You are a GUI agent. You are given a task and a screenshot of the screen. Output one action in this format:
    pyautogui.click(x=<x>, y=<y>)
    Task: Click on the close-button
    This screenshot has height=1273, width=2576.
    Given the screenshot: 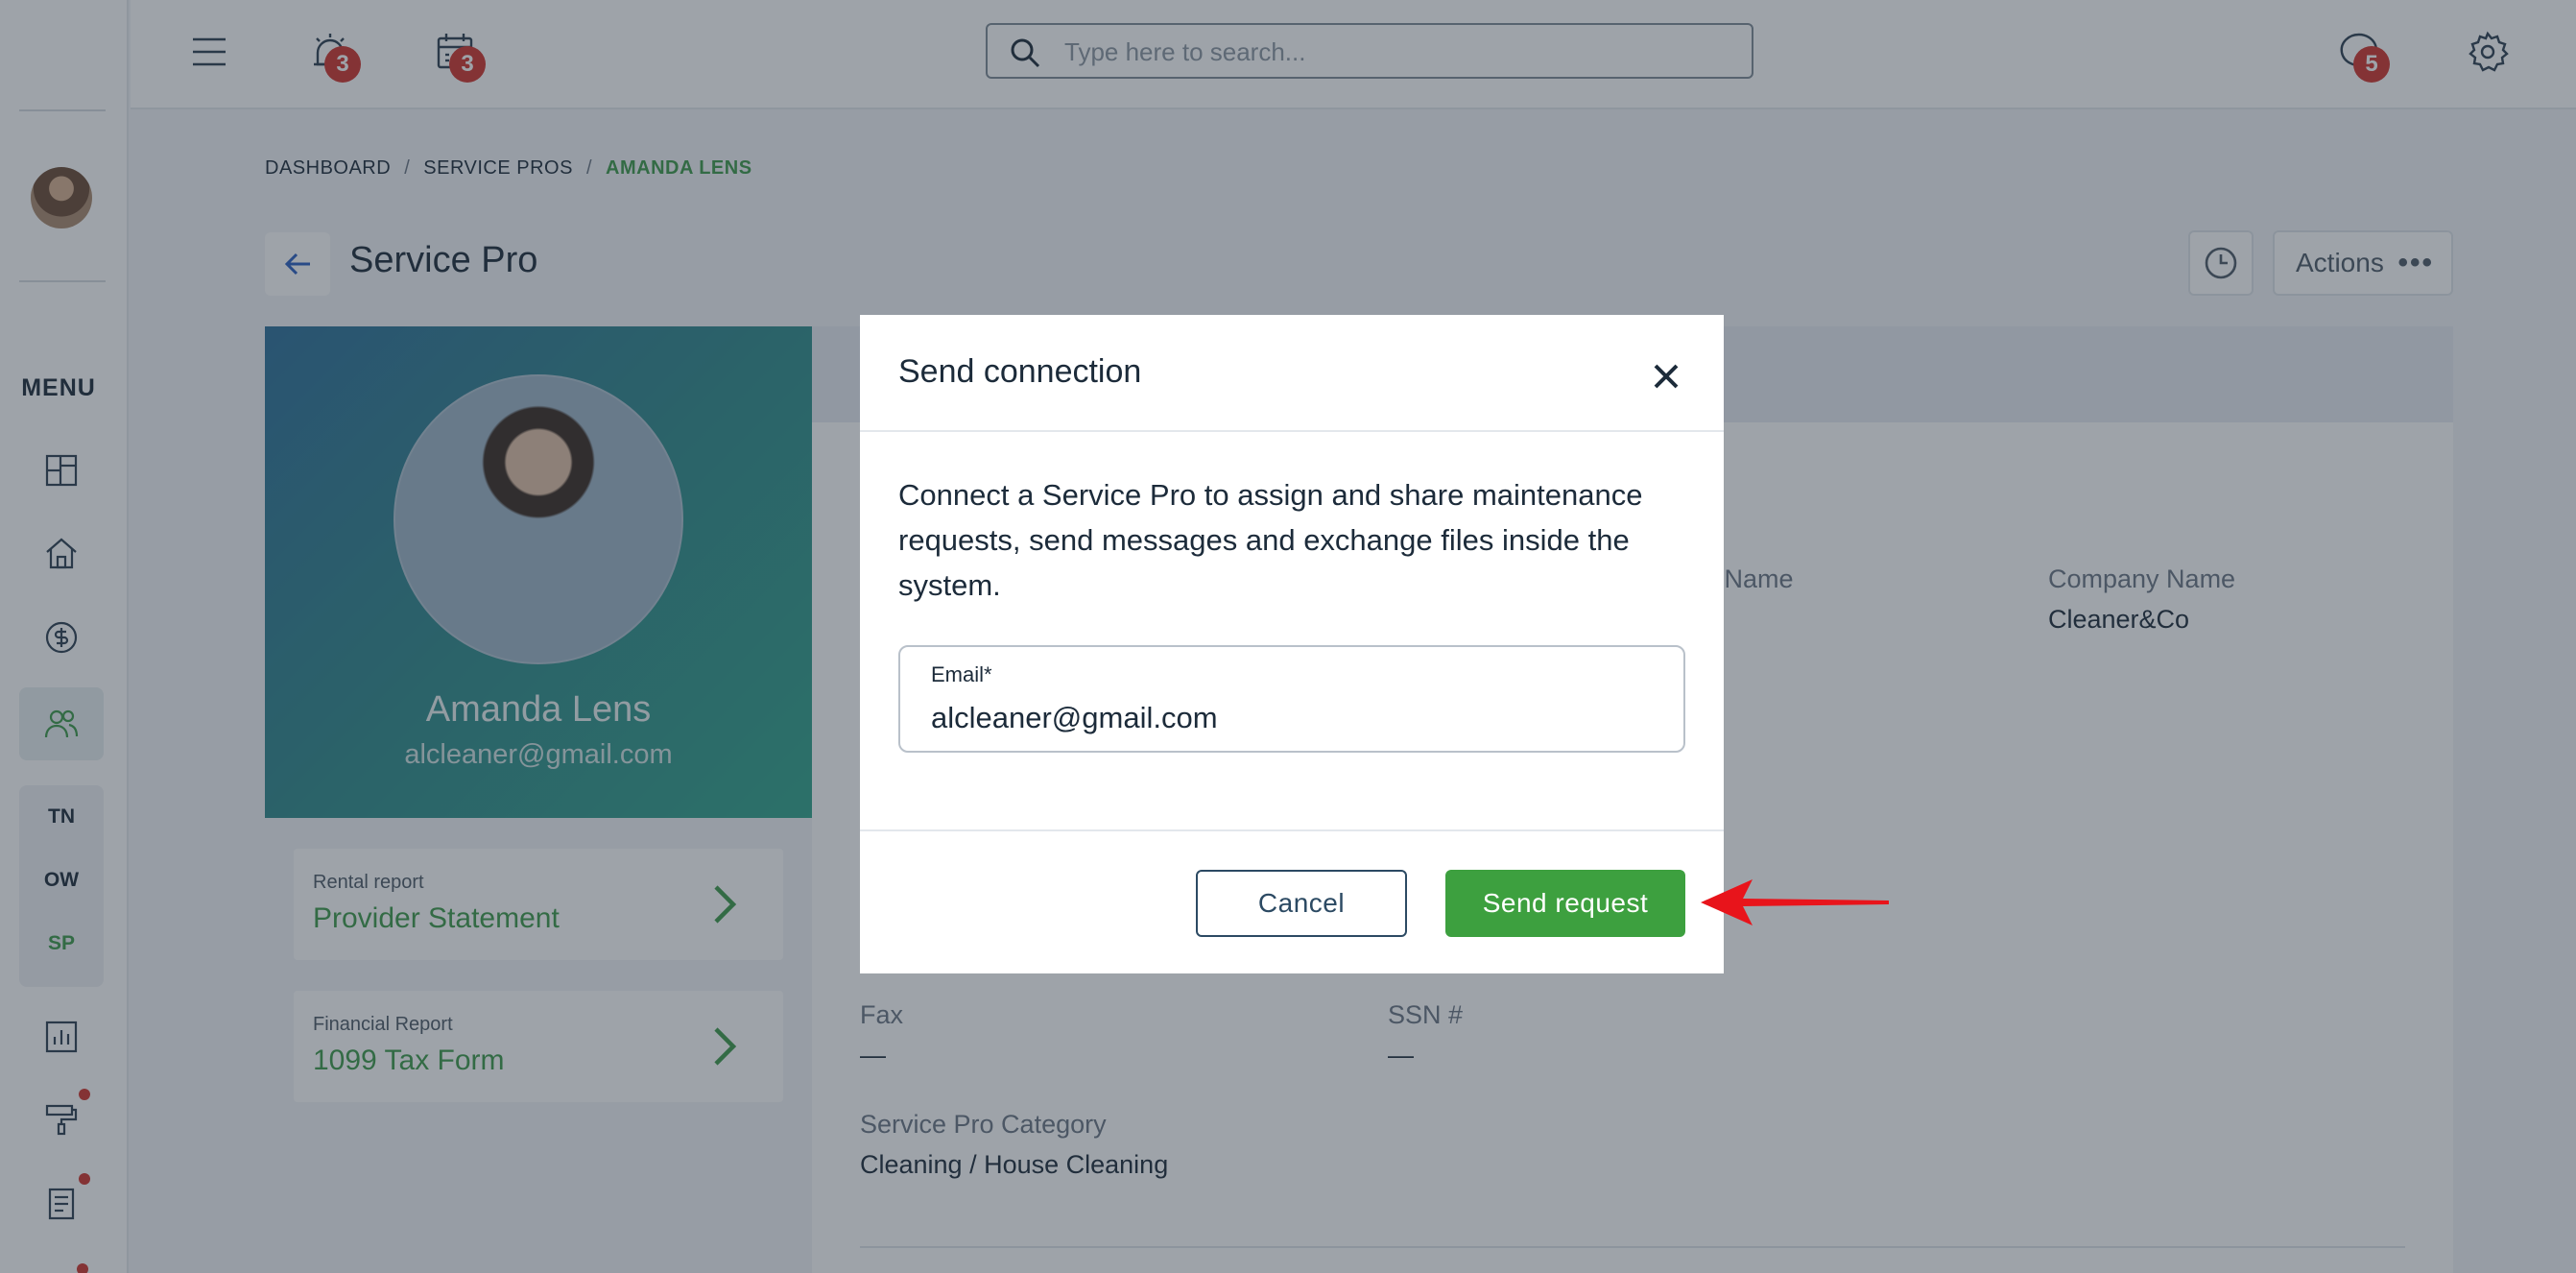 What is the action you would take?
    pyautogui.click(x=1666, y=376)
    